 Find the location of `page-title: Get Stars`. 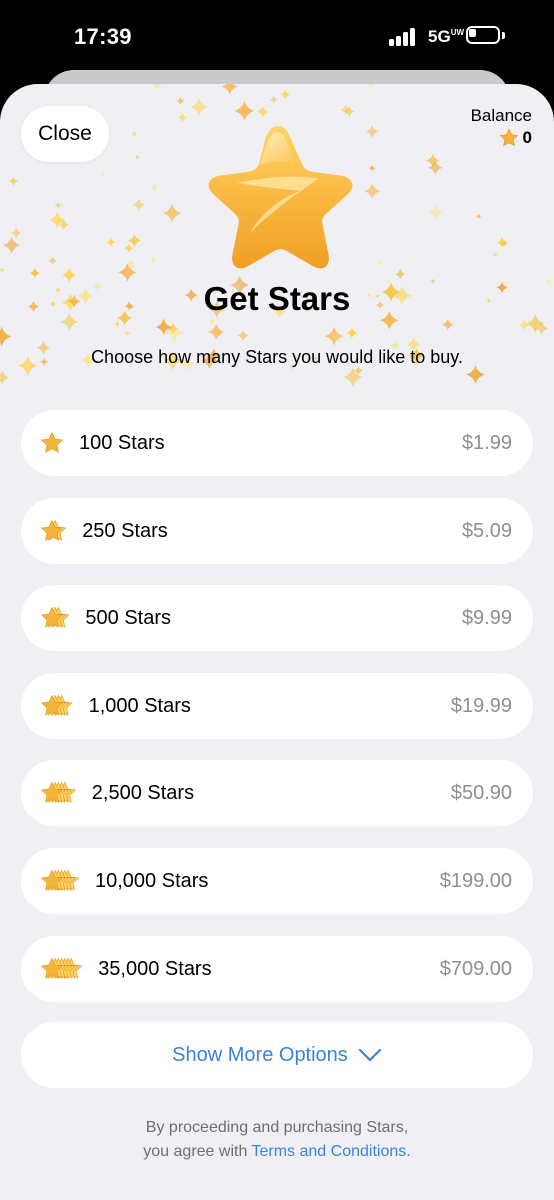

page-title: Get Stars is located at coordinates (277, 298).